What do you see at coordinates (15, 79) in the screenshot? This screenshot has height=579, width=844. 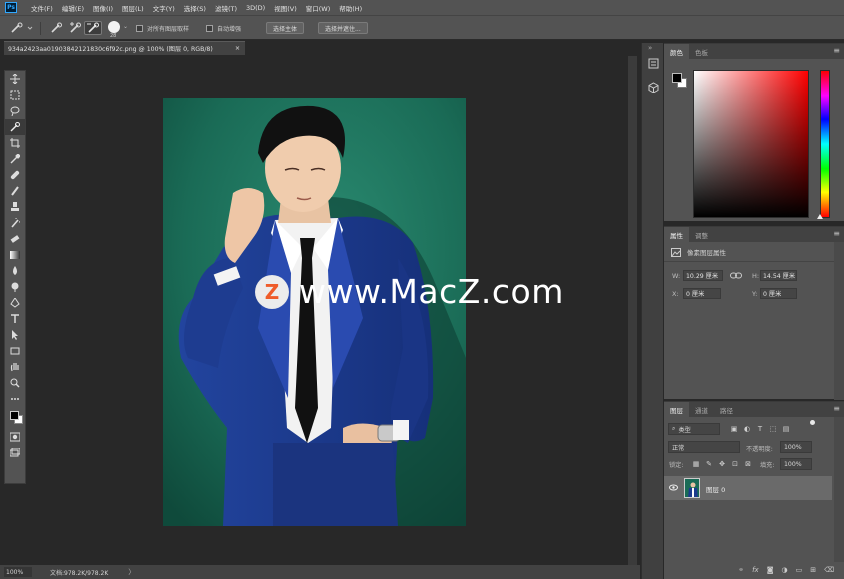 I see `tool-move` at bounding box center [15, 79].